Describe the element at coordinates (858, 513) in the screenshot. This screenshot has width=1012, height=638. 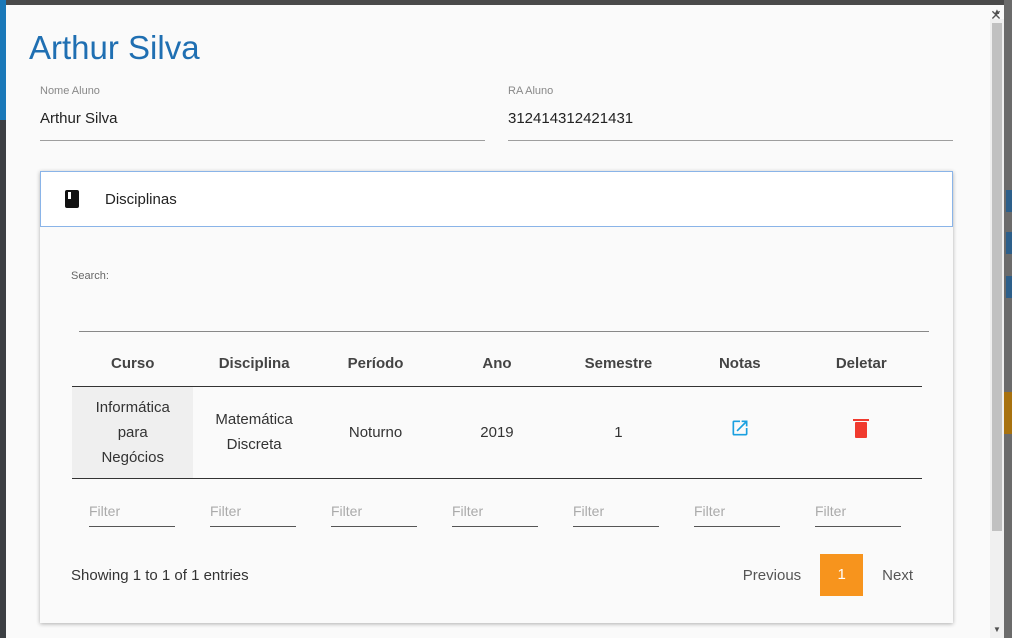
I see `filter-input-deletar: Filter` at that location.